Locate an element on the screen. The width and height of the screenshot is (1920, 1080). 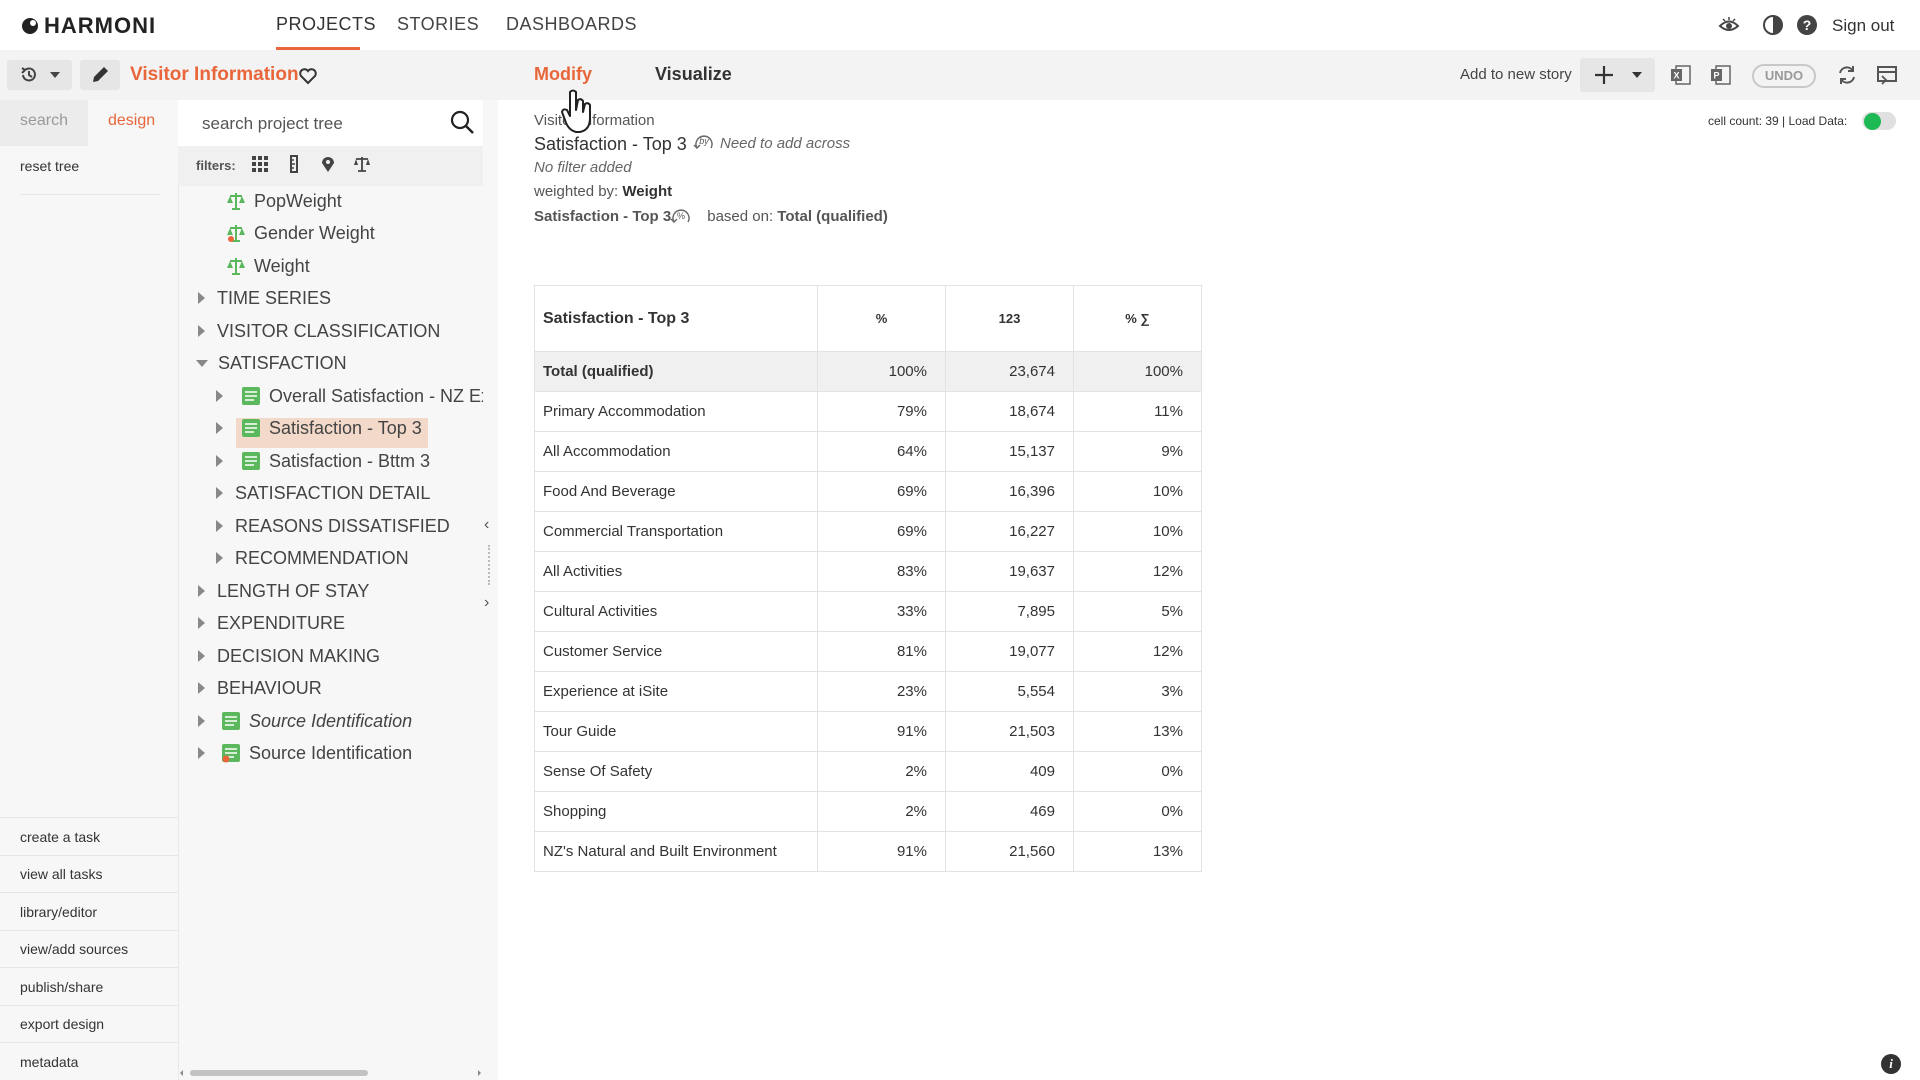
row-label: Total (qualified) is located at coordinates (676, 371).